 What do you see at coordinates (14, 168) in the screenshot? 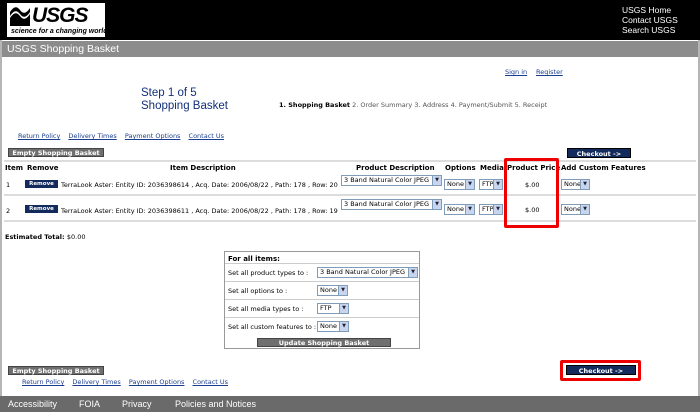
I see `col-item: Item` at bounding box center [14, 168].